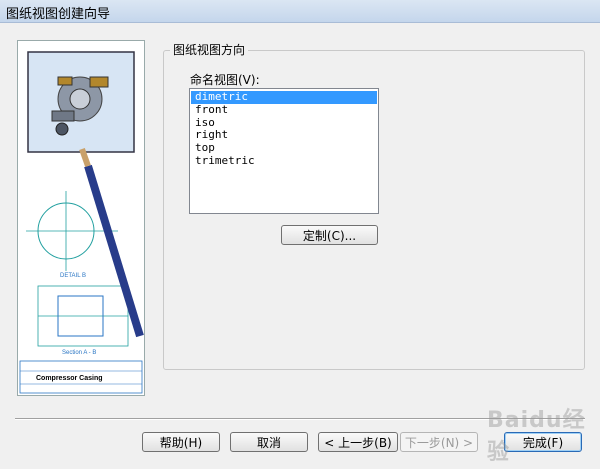  What do you see at coordinates (79, 353) in the screenshot?
I see `section-label: Section A - B` at bounding box center [79, 353].